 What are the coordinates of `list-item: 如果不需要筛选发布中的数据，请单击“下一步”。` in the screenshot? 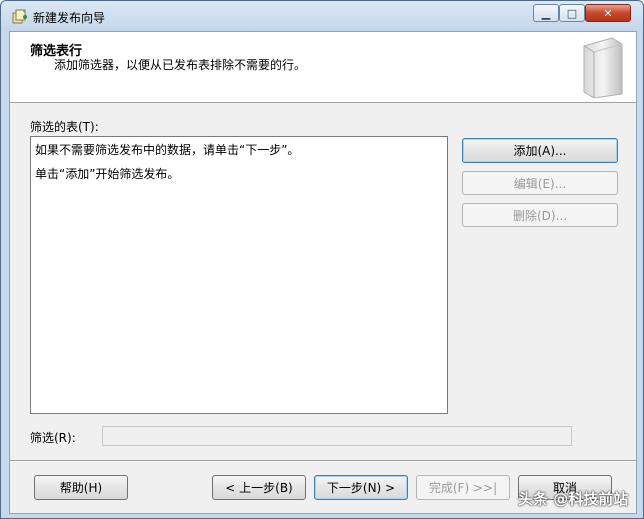 It's located at (167, 150).